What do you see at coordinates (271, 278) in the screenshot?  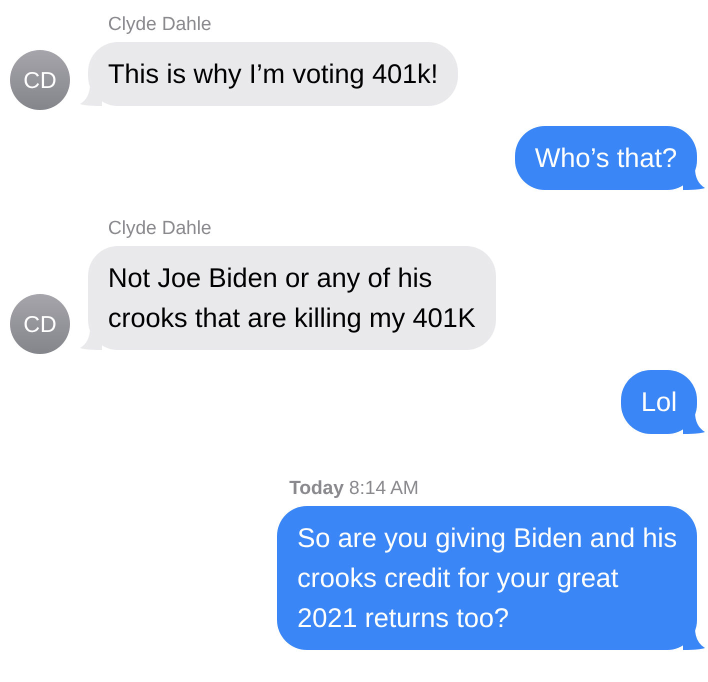 I see `message-text: Not Joe Biden or any of his` at bounding box center [271, 278].